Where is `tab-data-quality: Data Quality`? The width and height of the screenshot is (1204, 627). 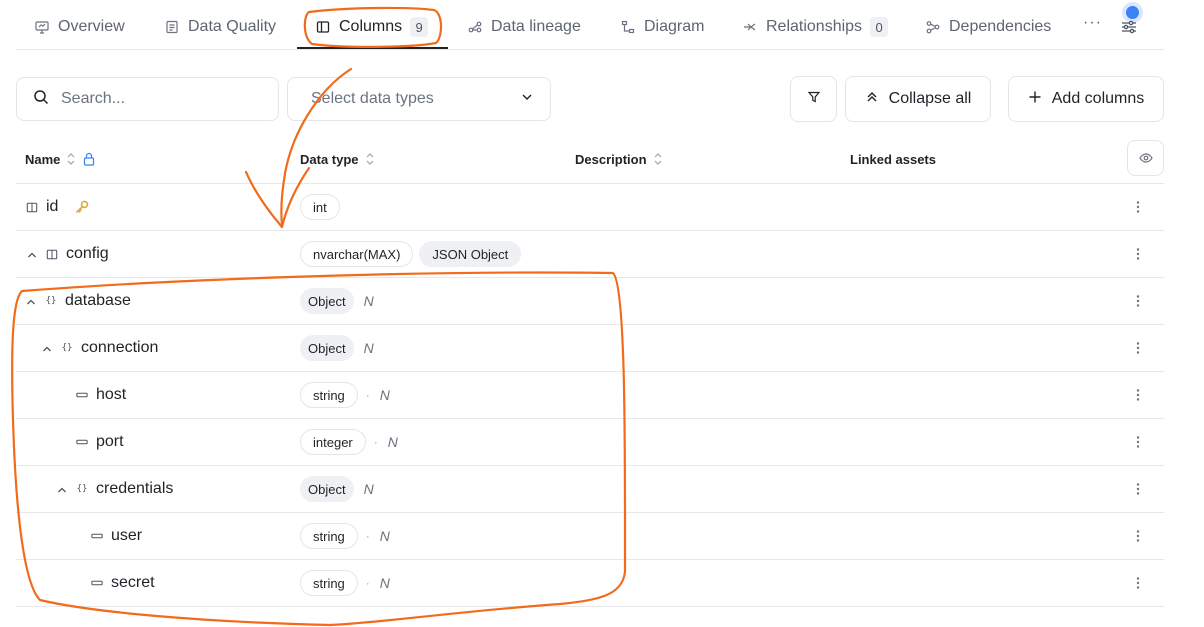
tab-data-quality: Data Quality is located at coordinates (220, 27).